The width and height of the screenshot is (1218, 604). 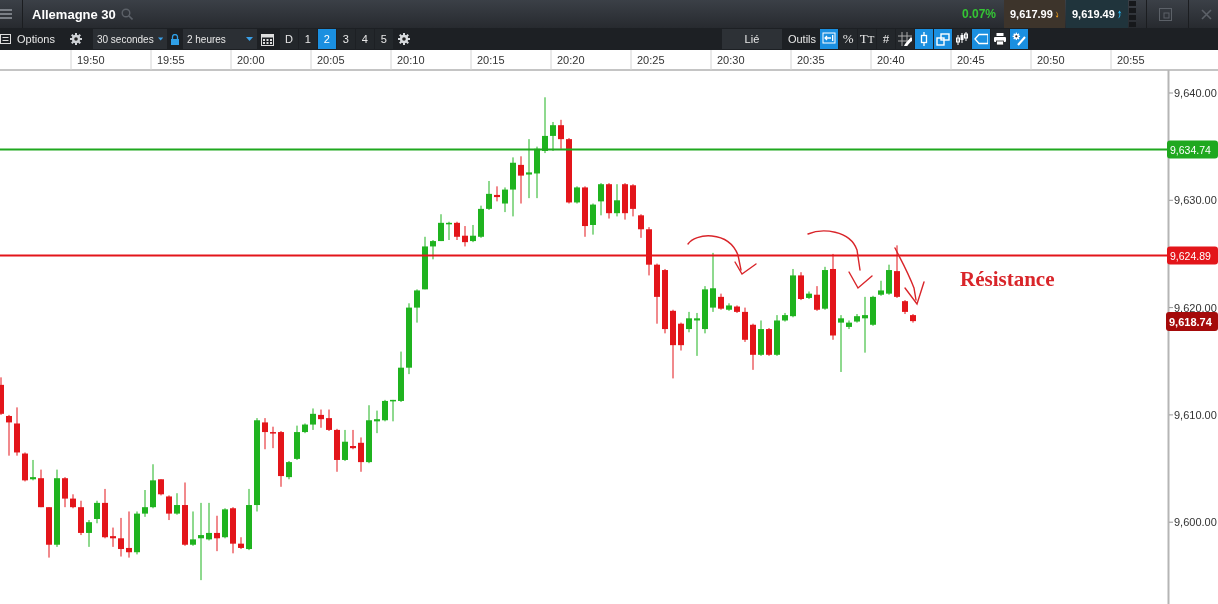 What do you see at coordinates (731, 60) in the screenshot?
I see `time-label: 20:30` at bounding box center [731, 60].